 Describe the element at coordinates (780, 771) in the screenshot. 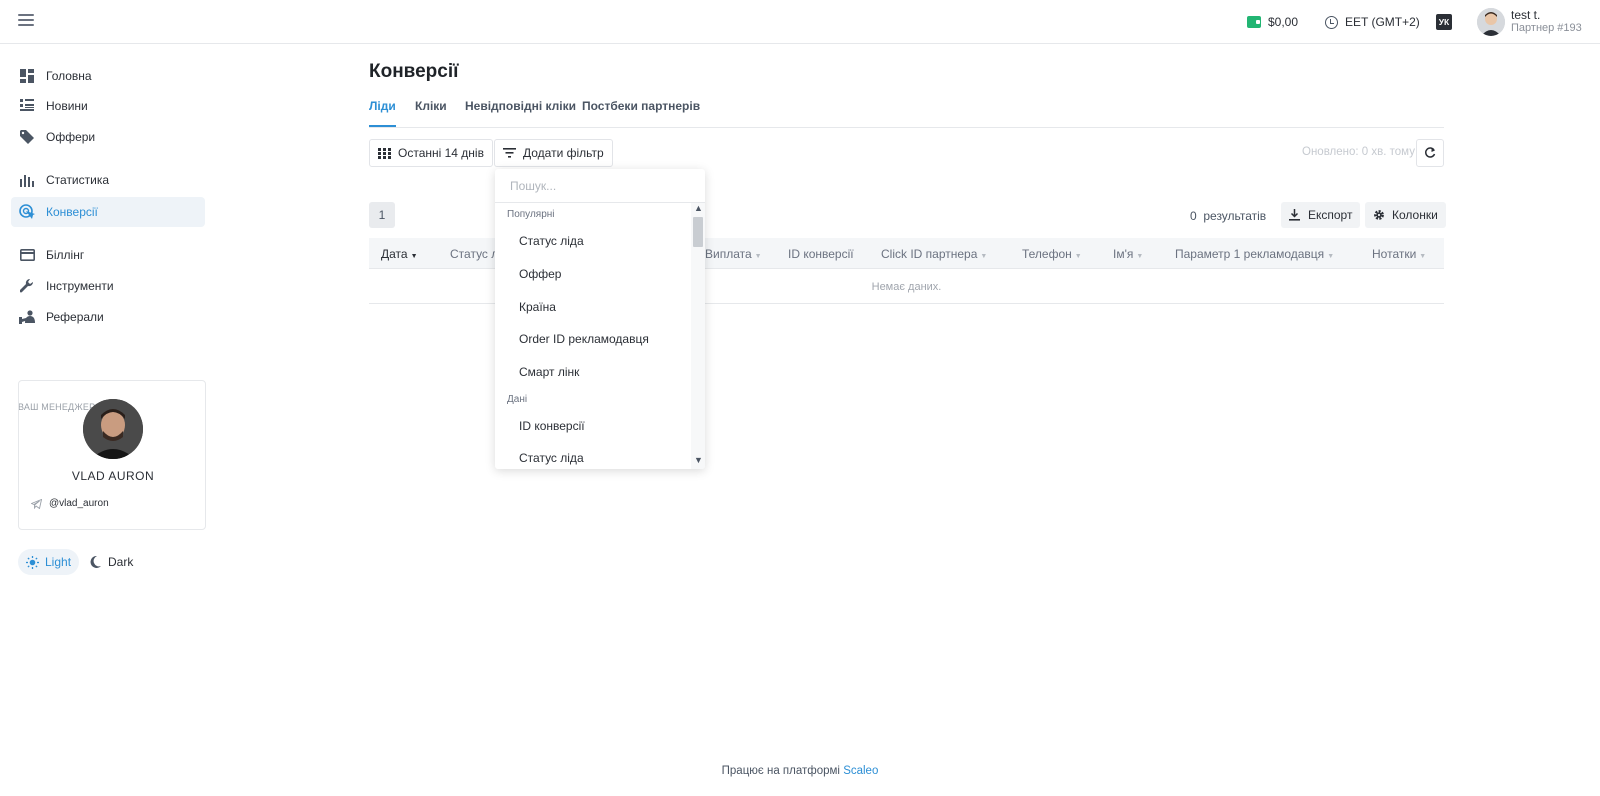

I see `footer-text: Працює на платформі` at that location.